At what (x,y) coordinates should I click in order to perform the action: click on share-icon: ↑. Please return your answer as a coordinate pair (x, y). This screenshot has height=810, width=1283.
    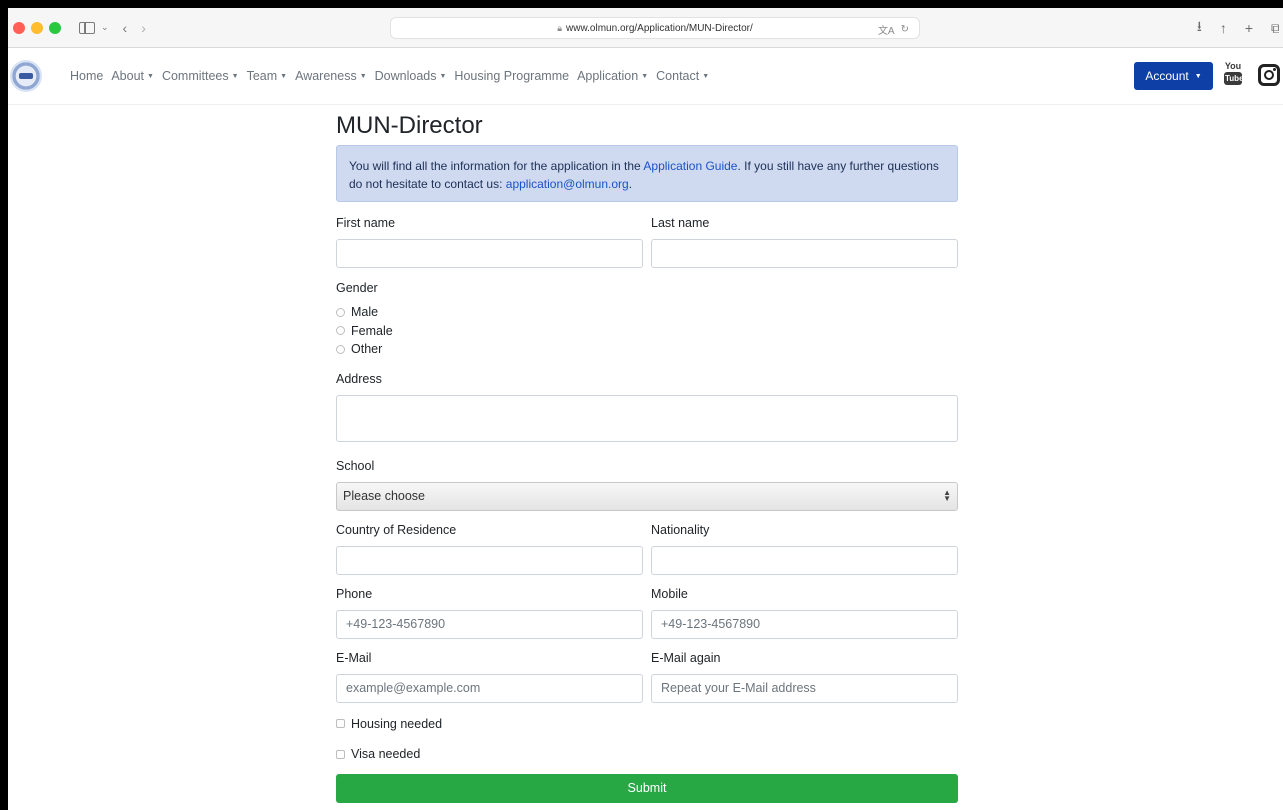
    Looking at the image, I should click on (1223, 28).